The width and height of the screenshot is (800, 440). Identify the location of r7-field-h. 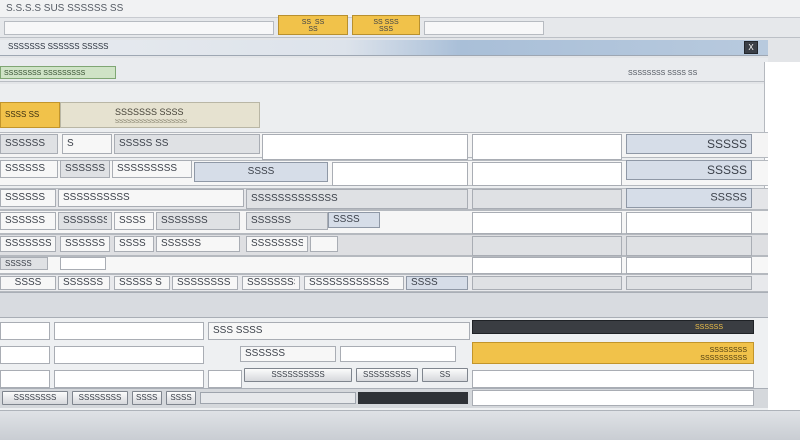
(689, 283).